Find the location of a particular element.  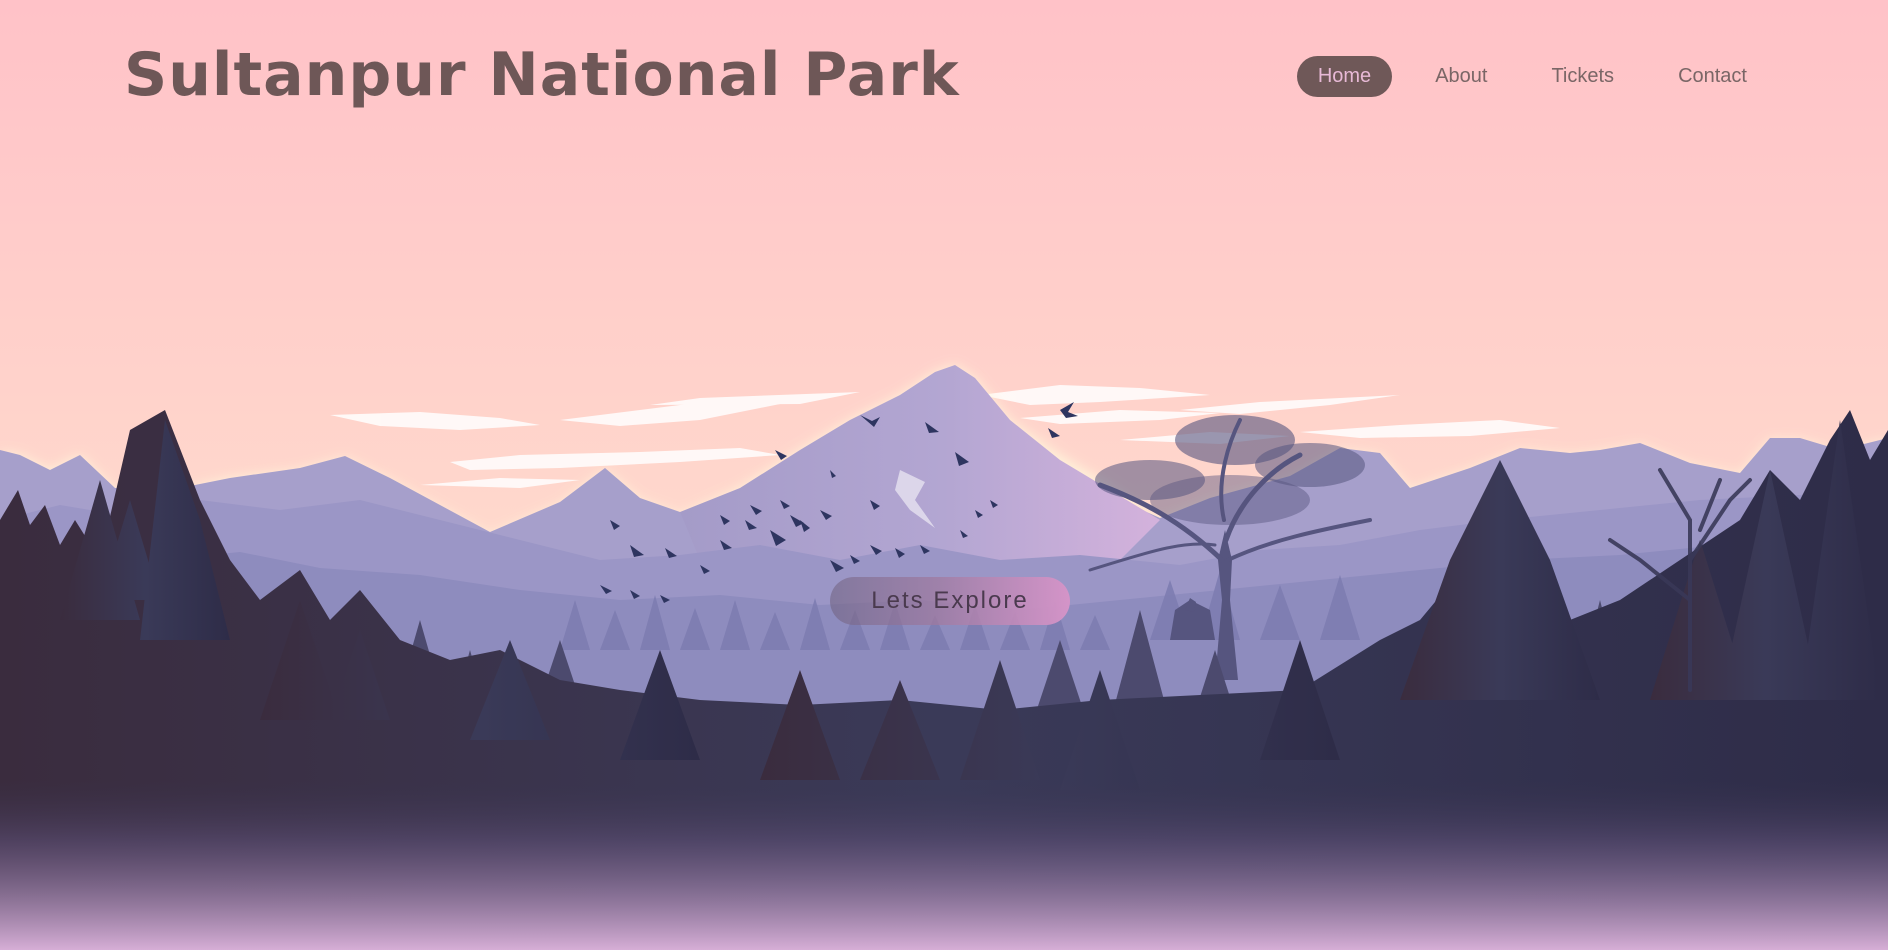

site-title: Sultanpur National Park is located at coordinates (542, 75).